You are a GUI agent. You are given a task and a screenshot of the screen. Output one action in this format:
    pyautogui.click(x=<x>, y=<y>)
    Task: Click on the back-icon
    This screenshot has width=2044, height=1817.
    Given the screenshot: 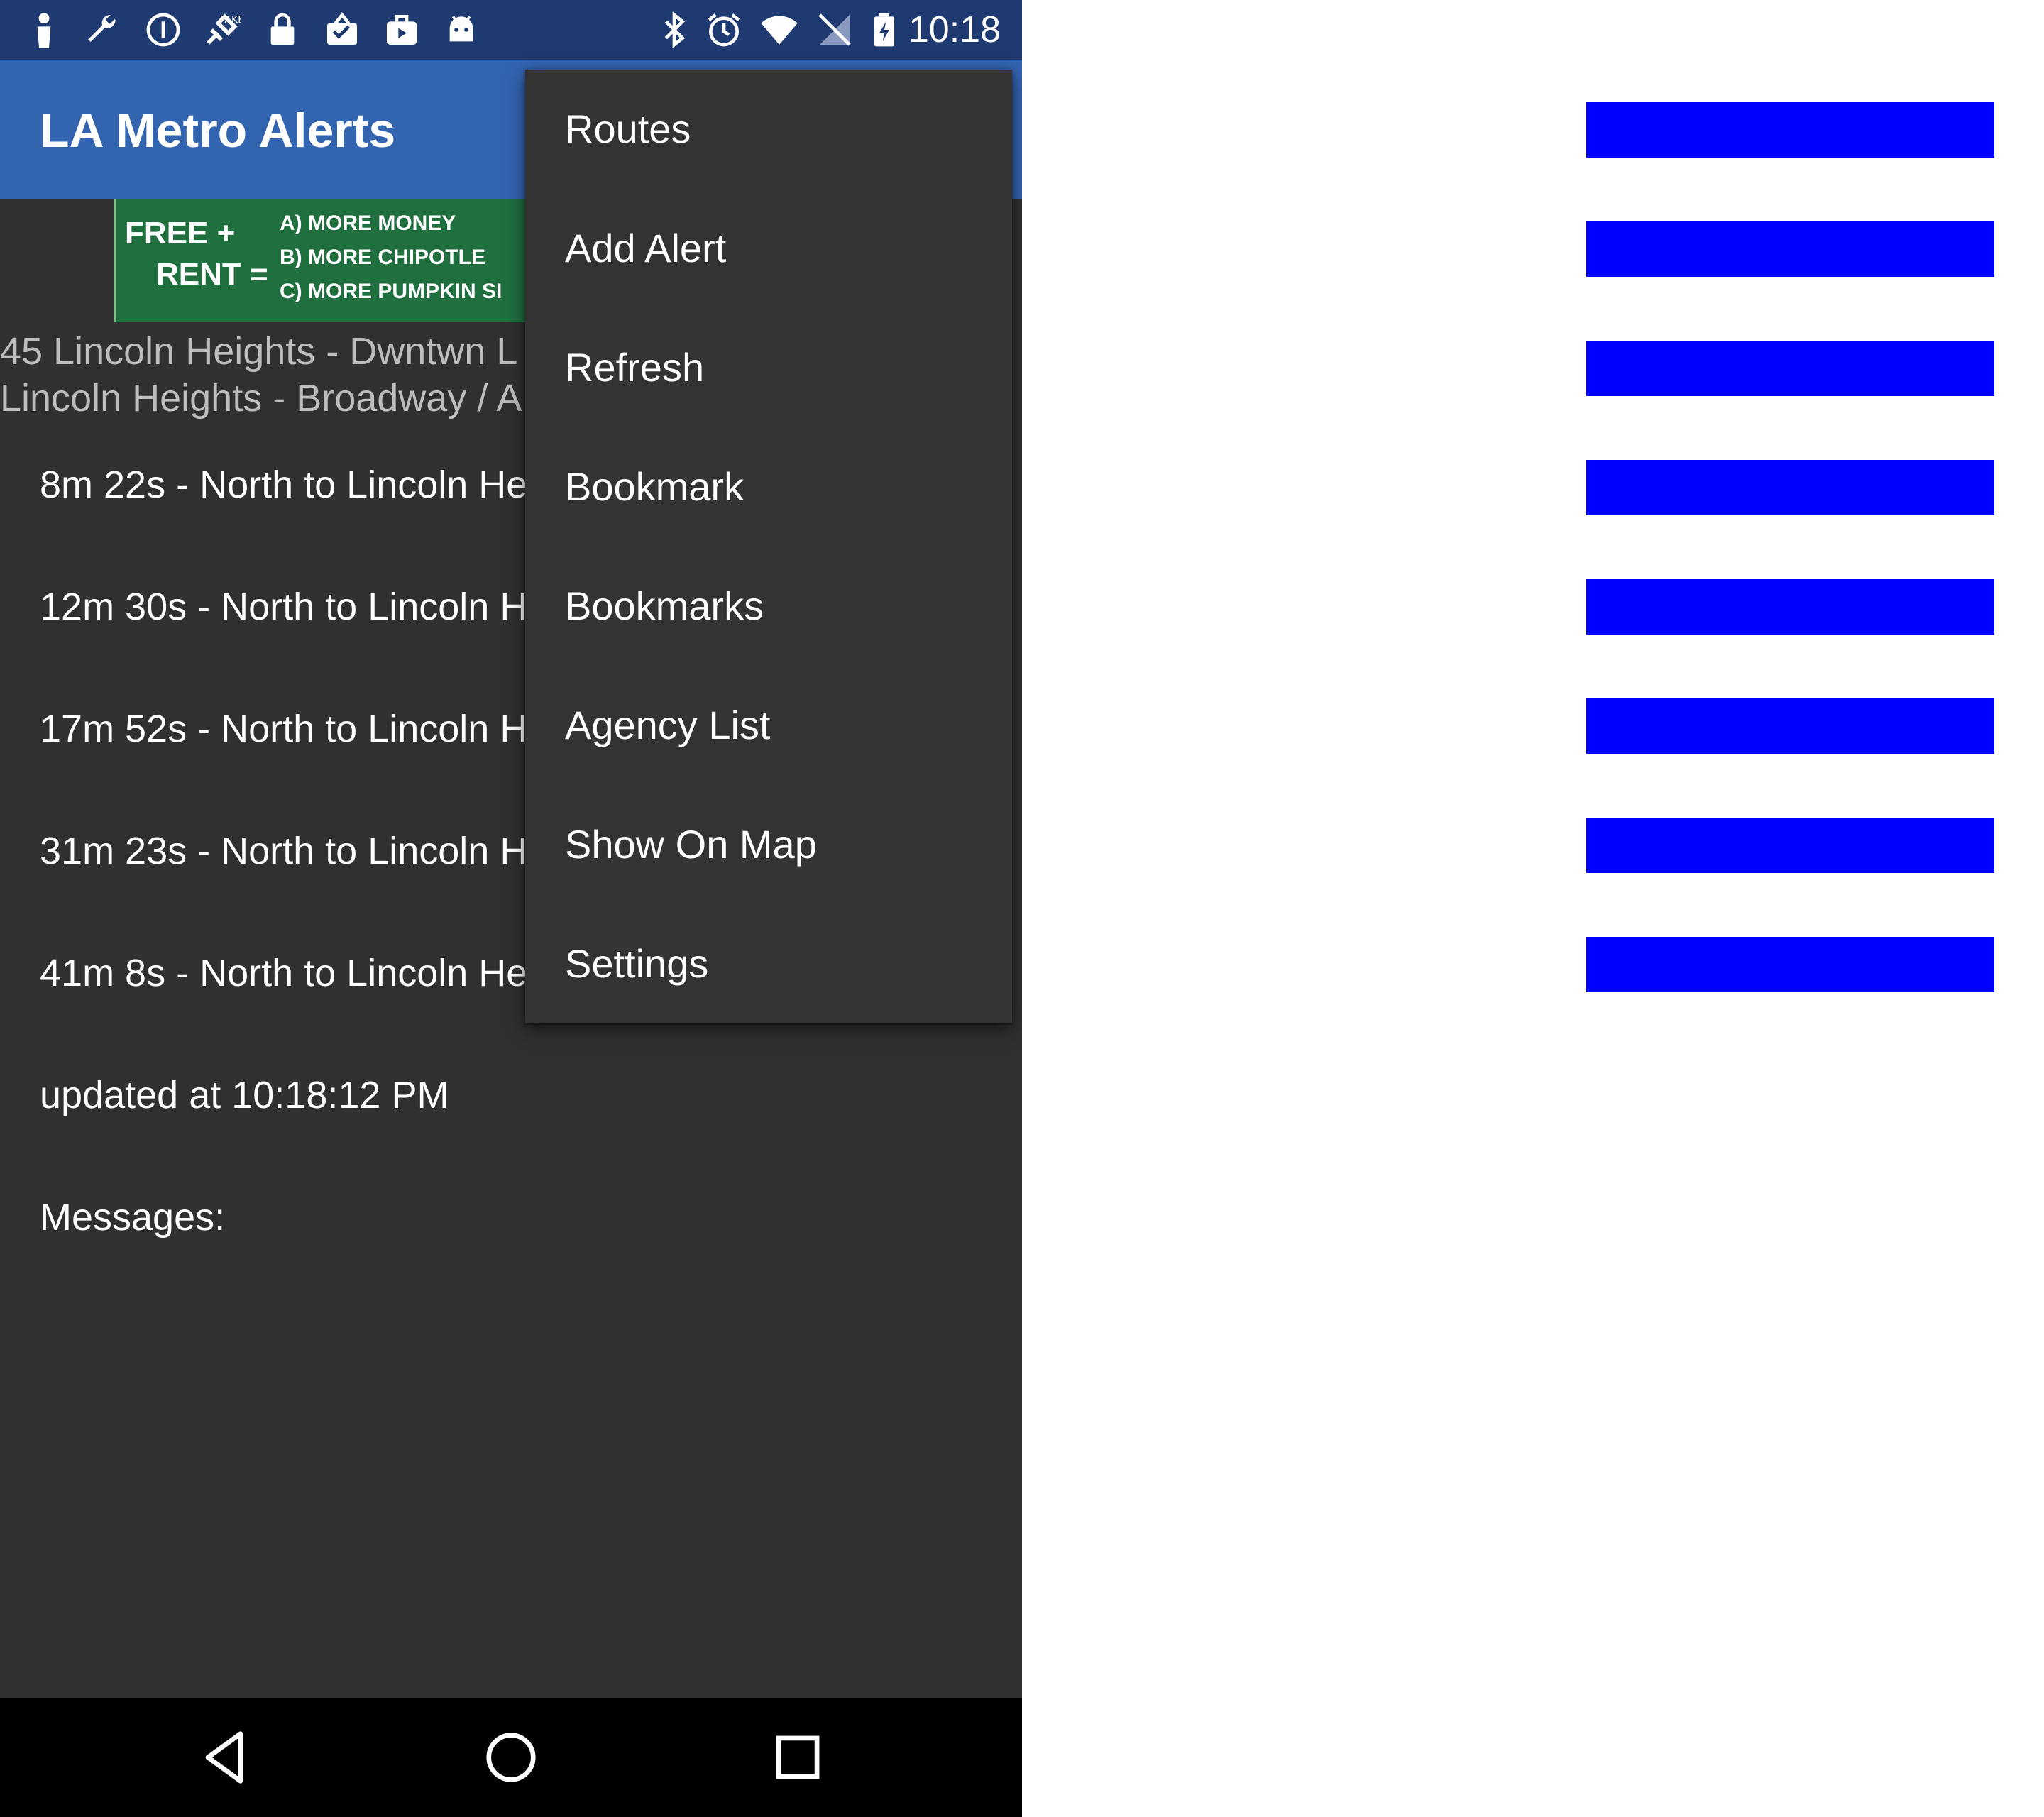 What is the action you would take?
    pyautogui.click(x=226, y=1757)
    